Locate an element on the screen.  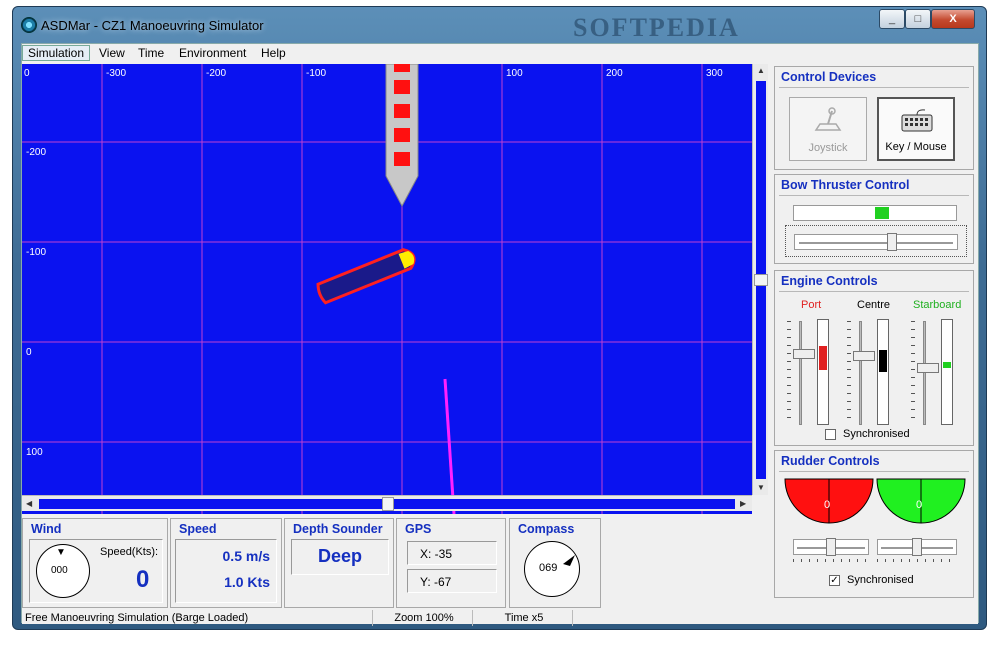
bow-thruster-title: Bow Thruster Control is located at coordinates (845, 185).